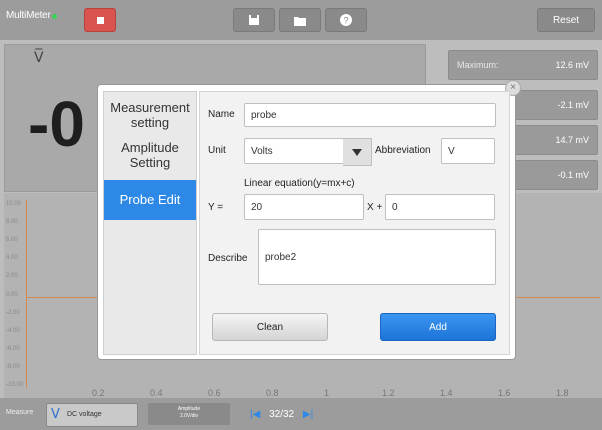 This screenshot has width=602, height=430. Describe the element at coordinates (270, 327) in the screenshot. I see `clean-button: Clean` at that location.